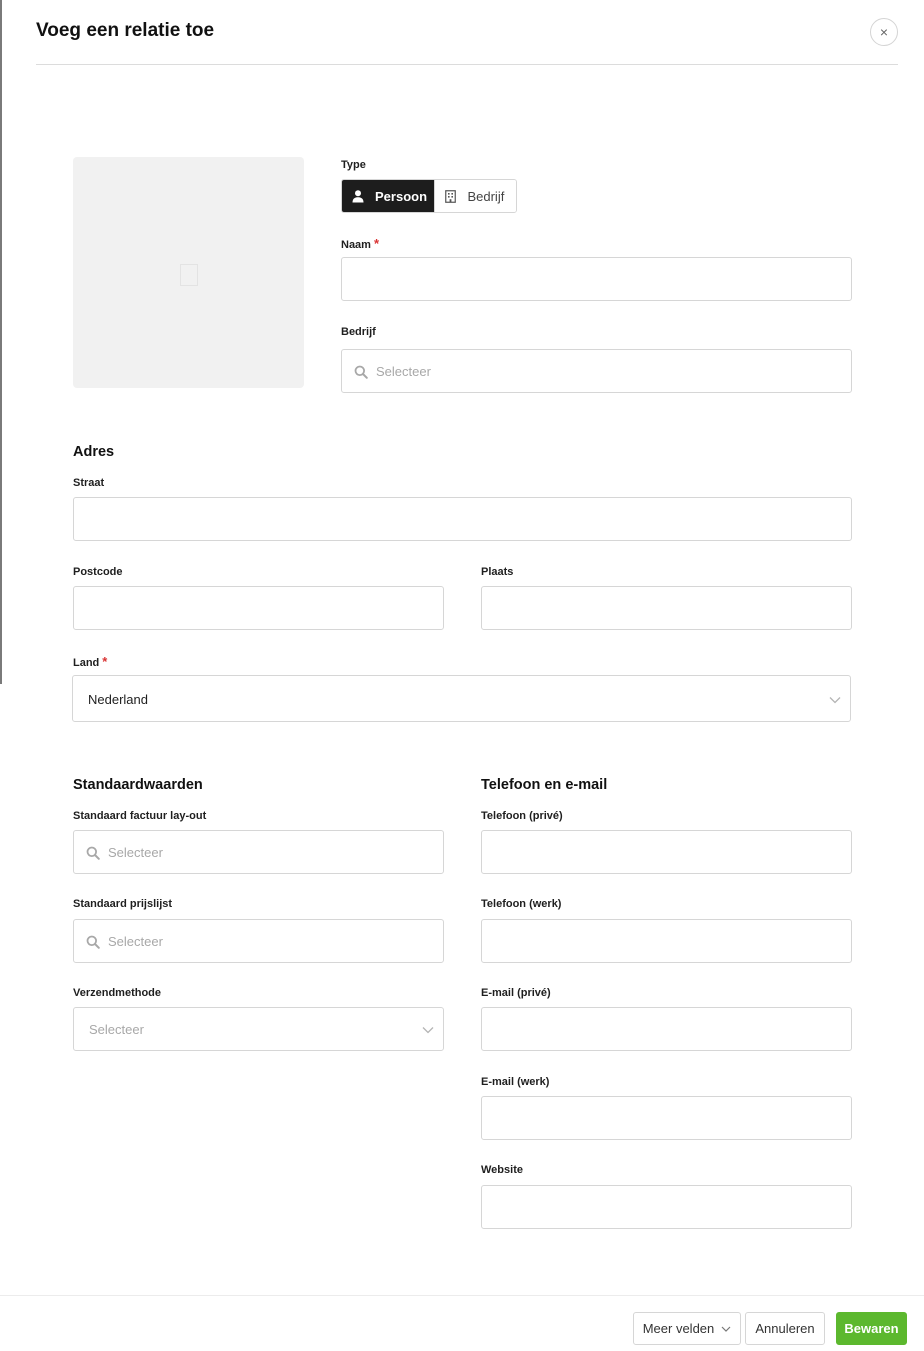 The image size is (924, 1351). Describe the element at coordinates (94, 452) in the screenshot. I see `adres-section-title: Adres` at that location.